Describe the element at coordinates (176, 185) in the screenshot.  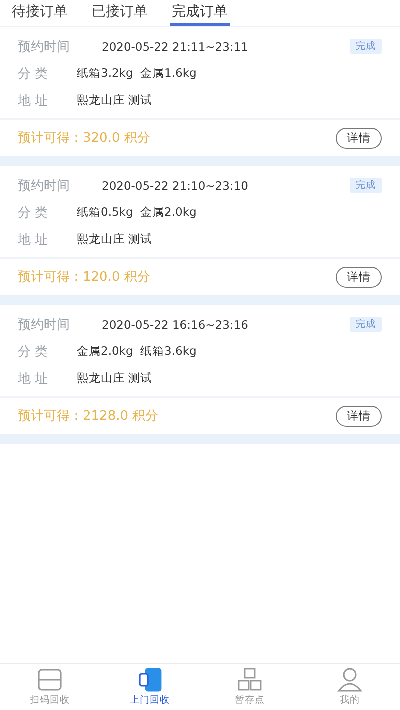
I see `order-time: 2020-05-22 21:10~23:10` at that location.